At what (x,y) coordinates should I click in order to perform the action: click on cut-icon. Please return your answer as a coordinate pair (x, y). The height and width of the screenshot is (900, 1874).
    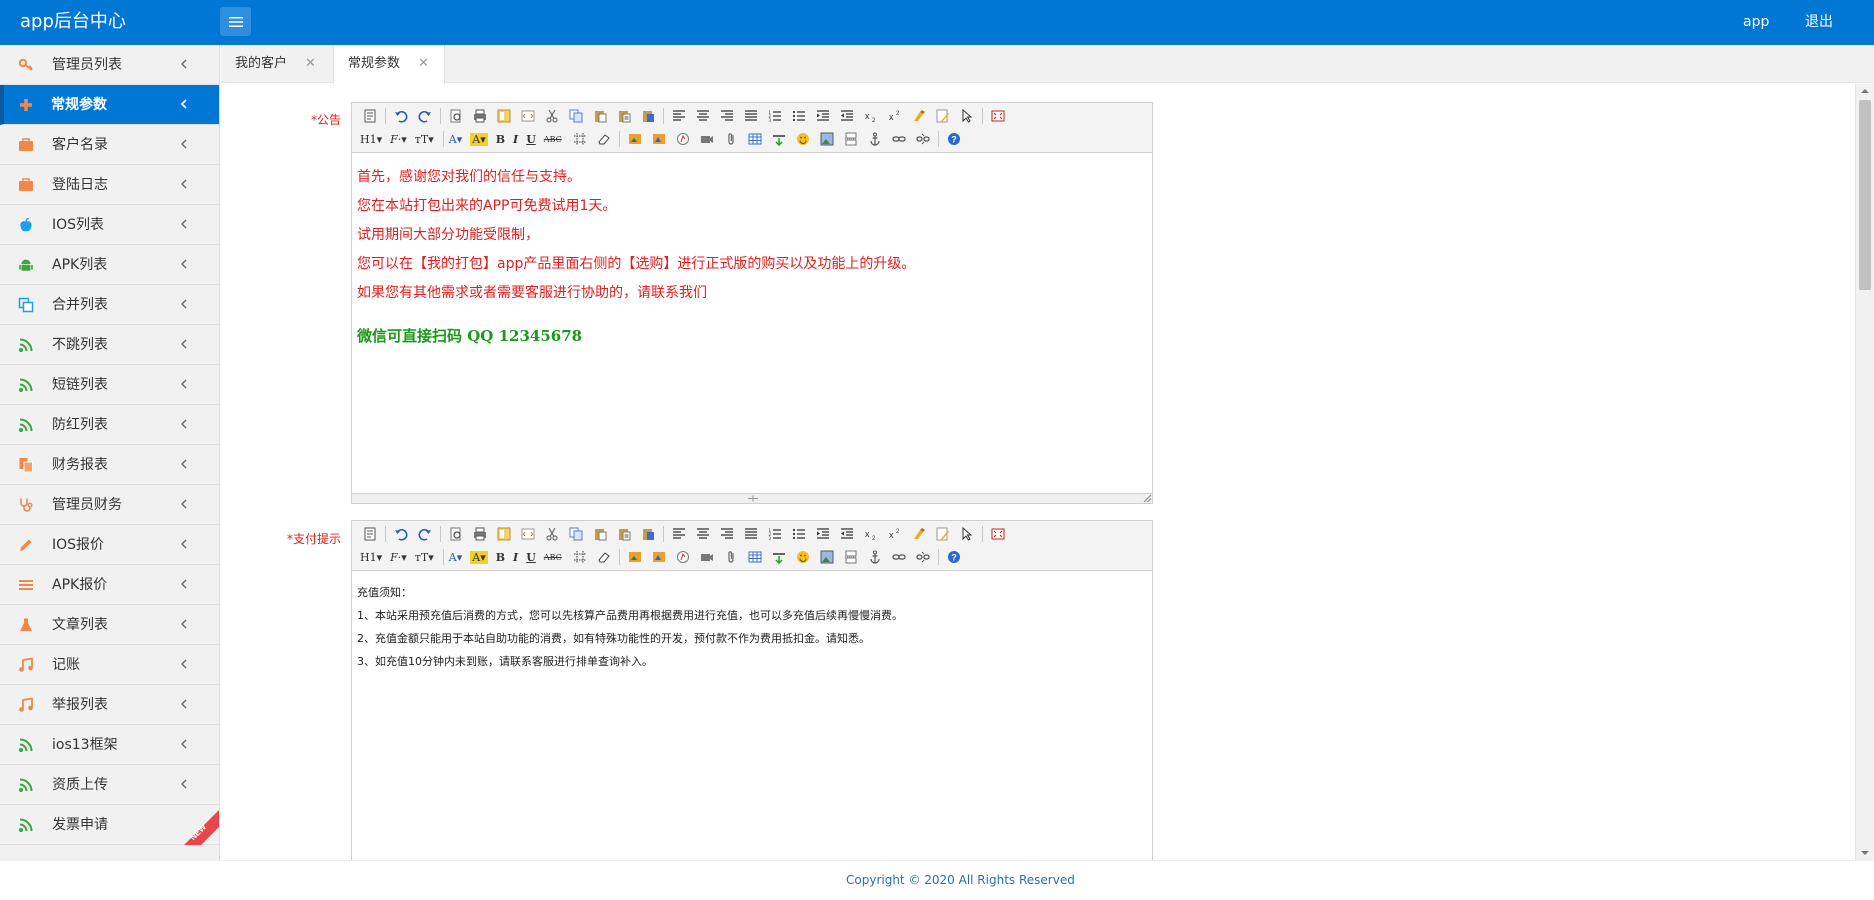
    Looking at the image, I should click on (552, 116).